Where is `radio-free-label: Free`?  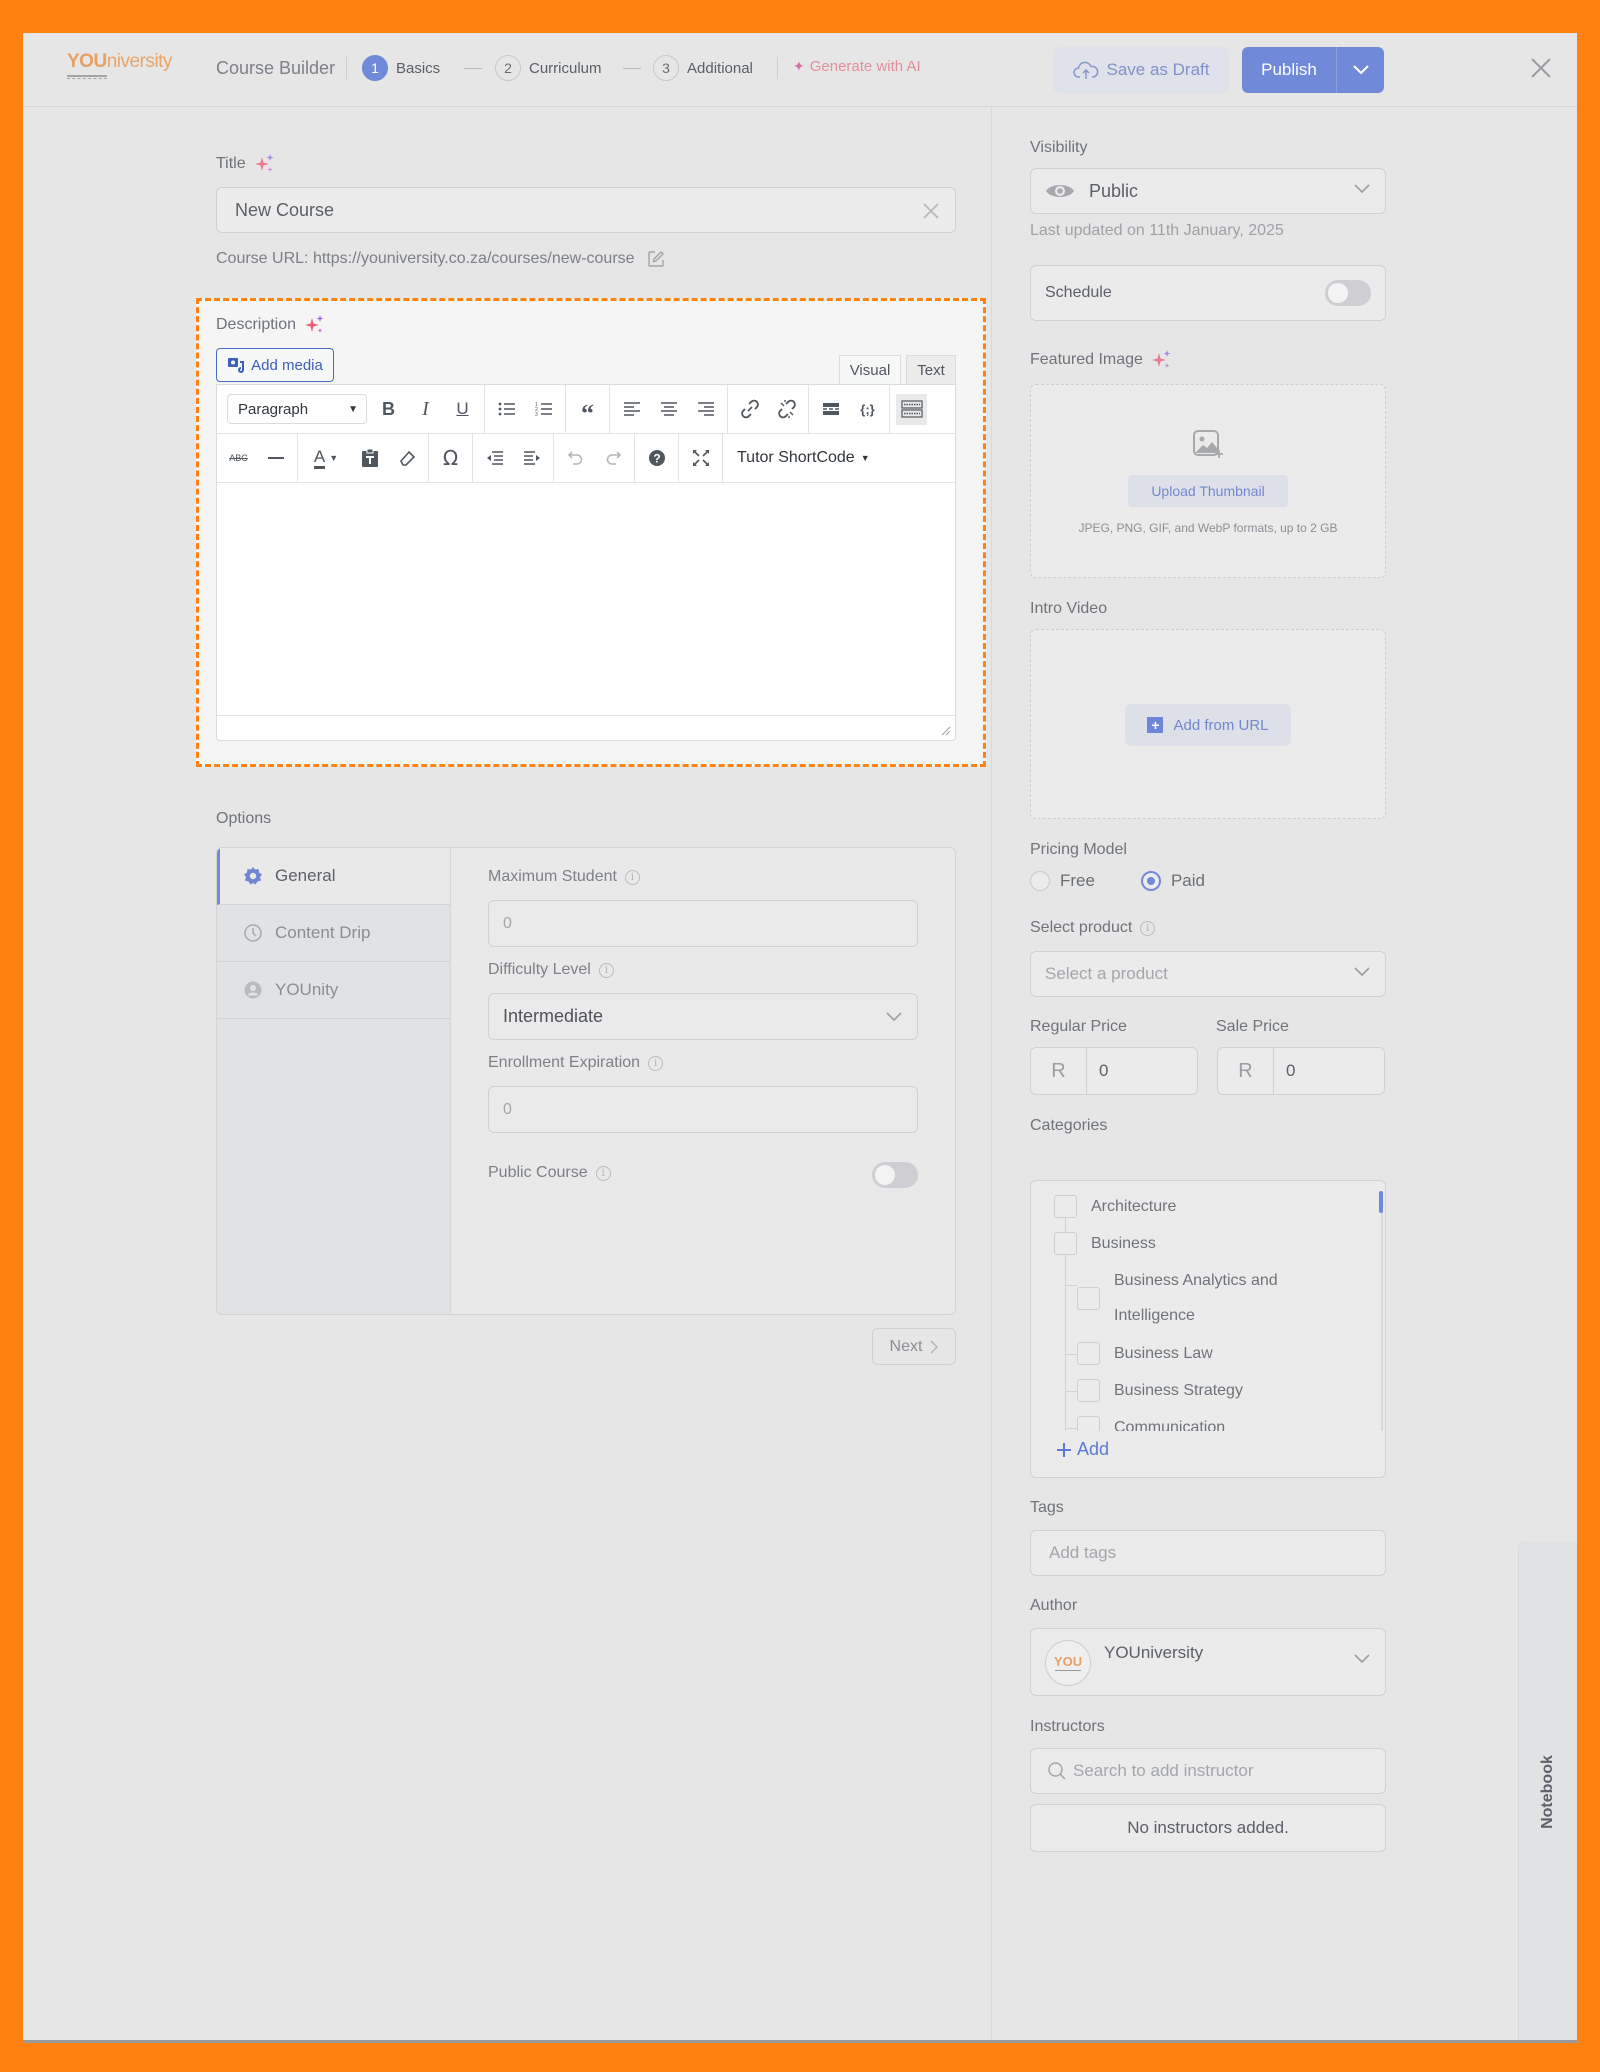 radio-free-label: Free is located at coordinates (1077, 881).